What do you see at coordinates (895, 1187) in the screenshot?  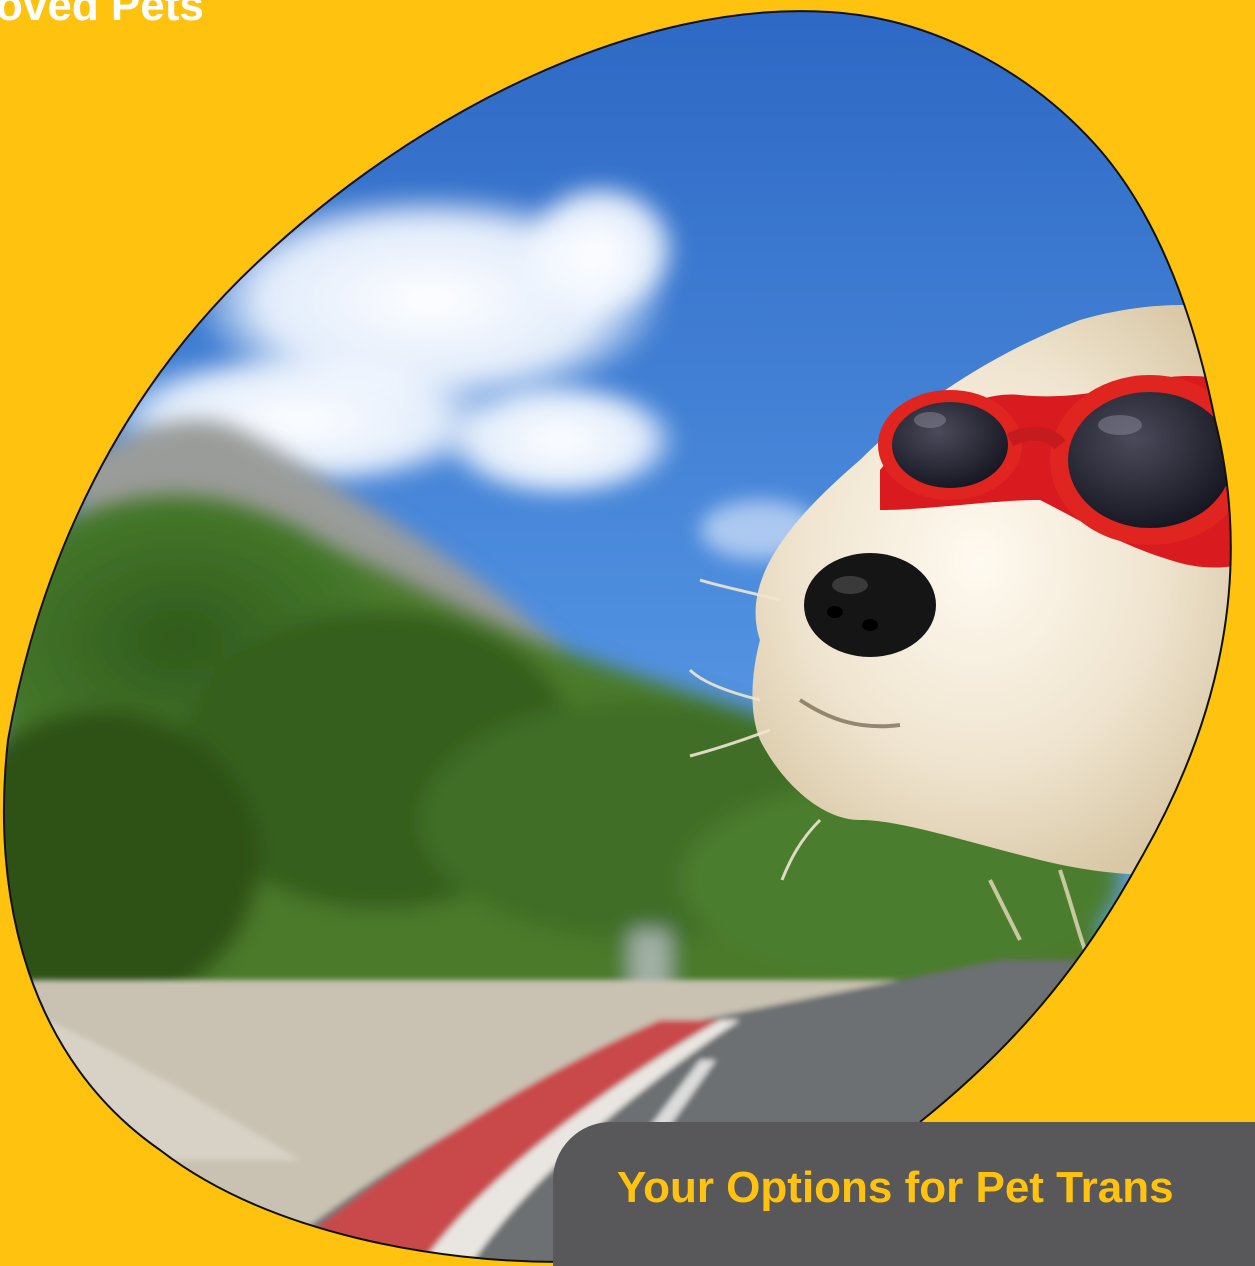 I see `caption-text: Your Options for Pet Trans` at bounding box center [895, 1187].